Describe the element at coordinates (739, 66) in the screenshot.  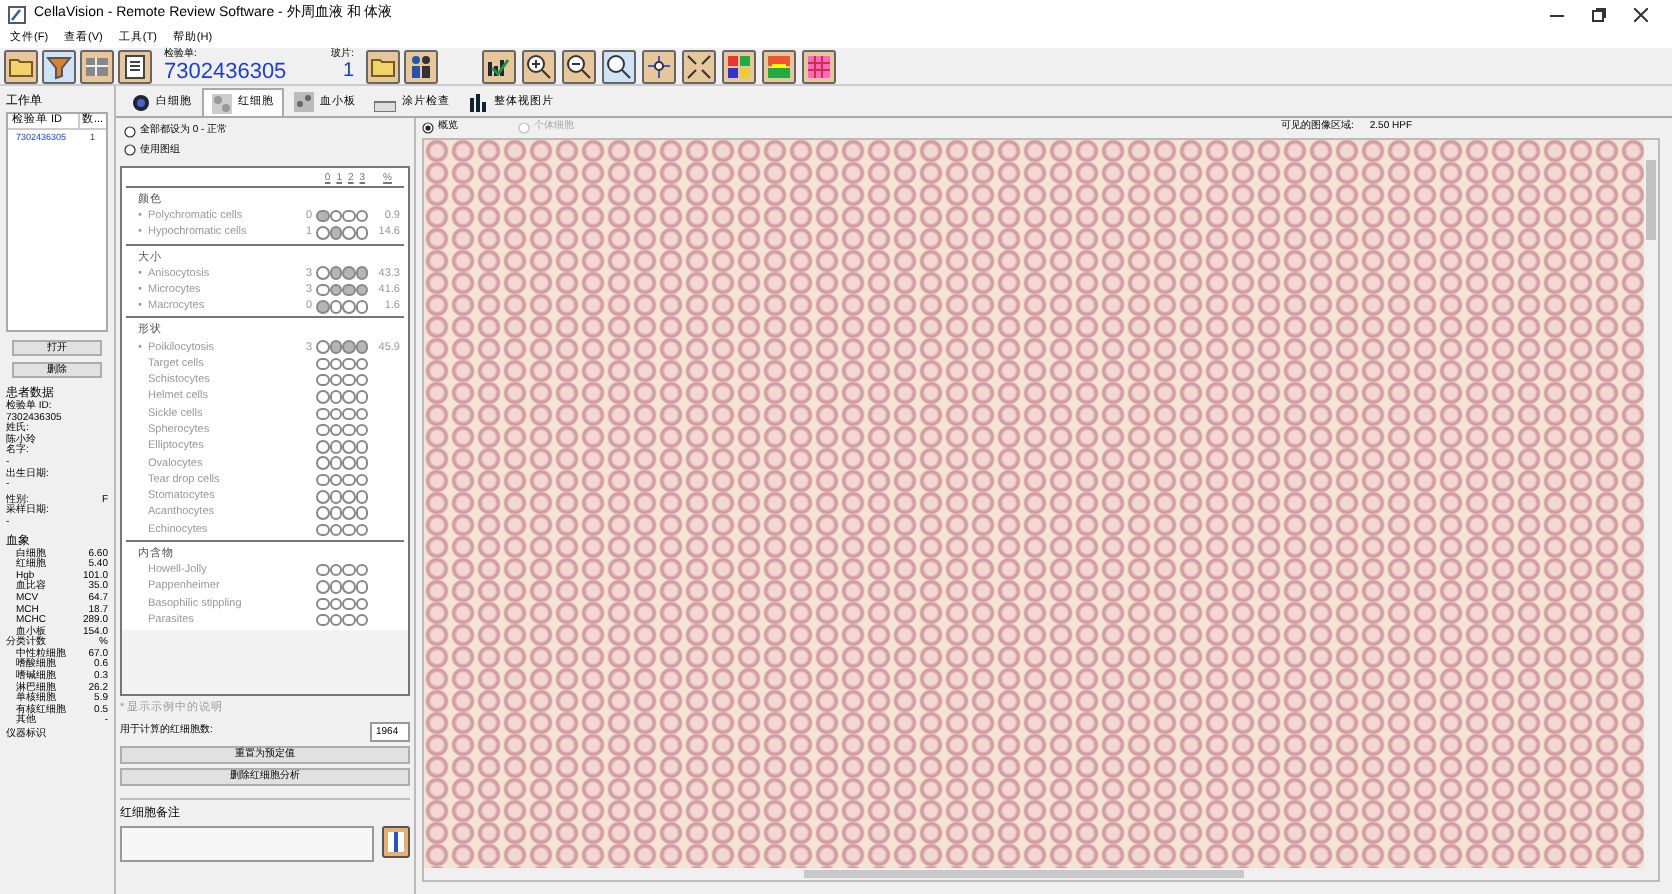
I see `color-blocks-icon` at that location.